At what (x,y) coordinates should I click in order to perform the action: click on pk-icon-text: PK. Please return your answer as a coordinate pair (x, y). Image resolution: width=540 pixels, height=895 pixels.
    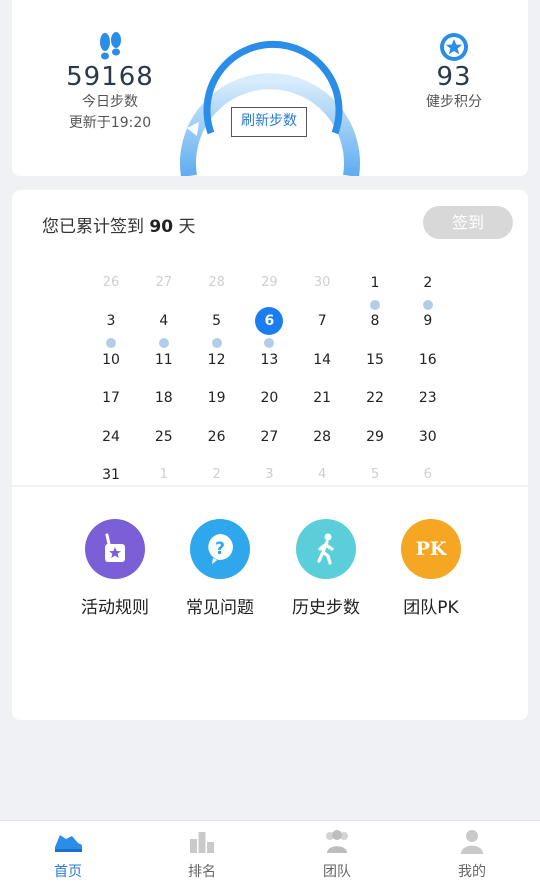
    Looking at the image, I should click on (431, 549).